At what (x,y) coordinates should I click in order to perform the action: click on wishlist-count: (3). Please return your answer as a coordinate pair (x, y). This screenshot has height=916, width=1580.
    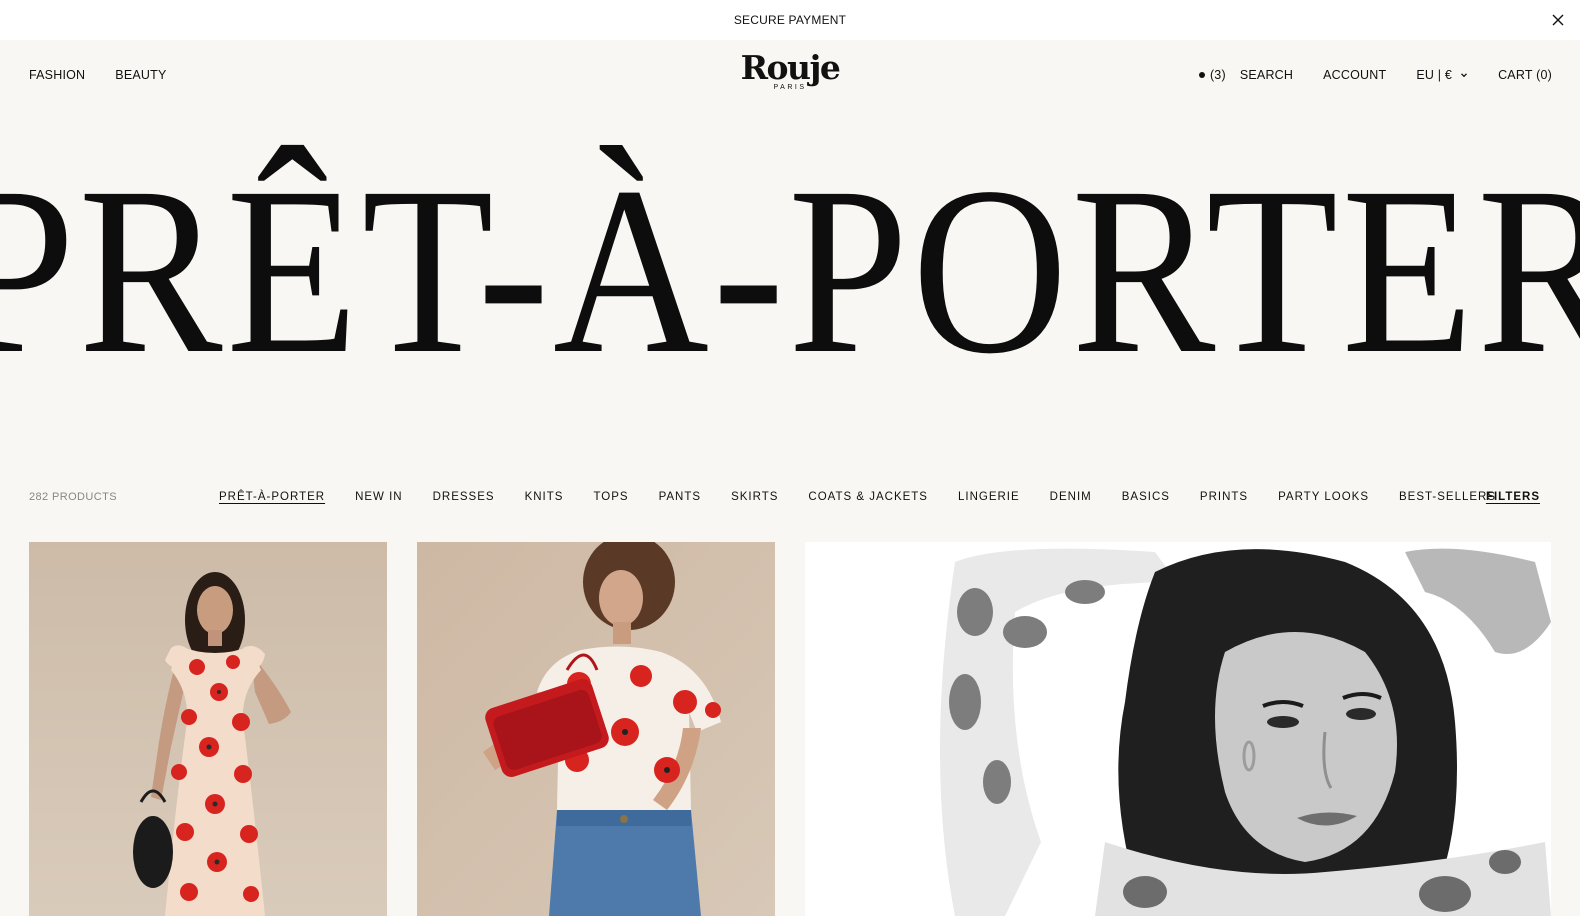
    Looking at the image, I should click on (1217, 75).